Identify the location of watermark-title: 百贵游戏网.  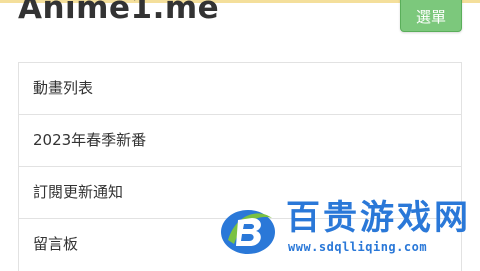
(378, 218).